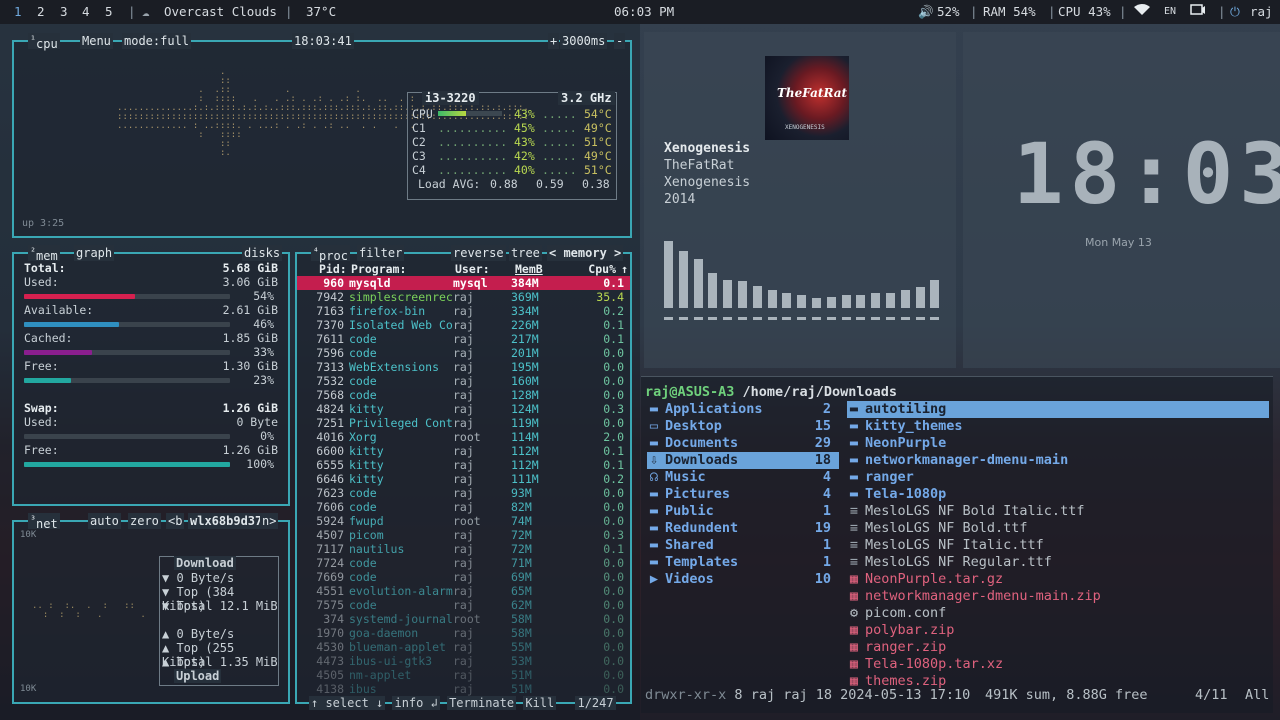 This screenshot has width=1280, height=720. What do you see at coordinates (463, 437) in the screenshot?
I see `process-row: 4016 Xorg root 114M 2.0` at bounding box center [463, 437].